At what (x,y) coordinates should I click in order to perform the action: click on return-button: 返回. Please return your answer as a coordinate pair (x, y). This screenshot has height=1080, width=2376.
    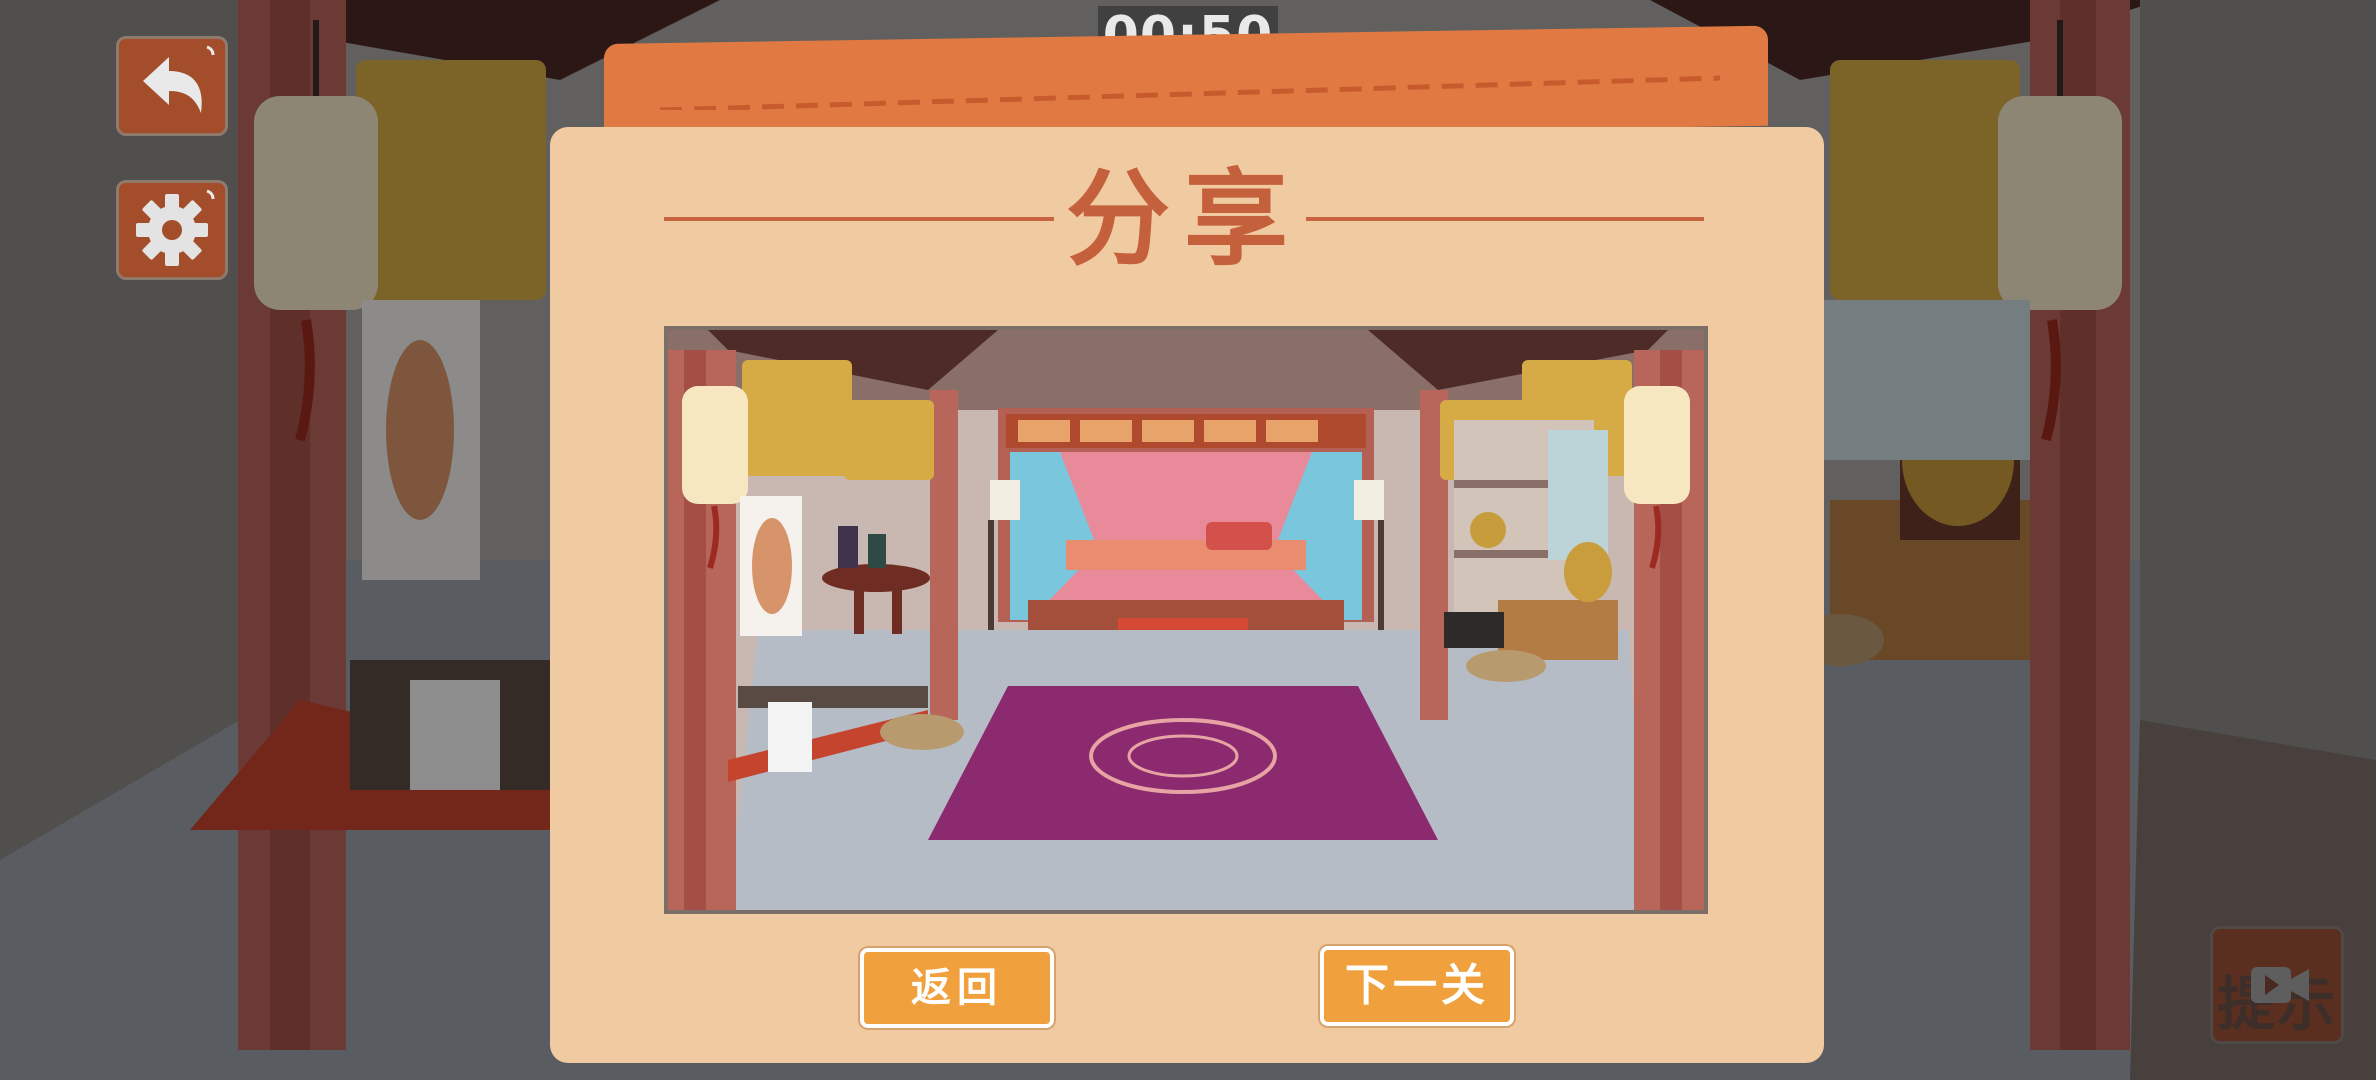
    Looking at the image, I should click on (957, 988).